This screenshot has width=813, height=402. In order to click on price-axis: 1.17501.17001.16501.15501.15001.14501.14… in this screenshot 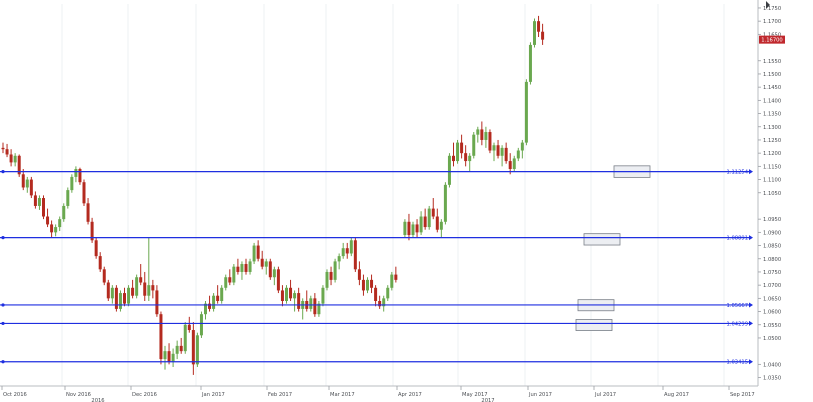, I will do `click(771, 191)`.